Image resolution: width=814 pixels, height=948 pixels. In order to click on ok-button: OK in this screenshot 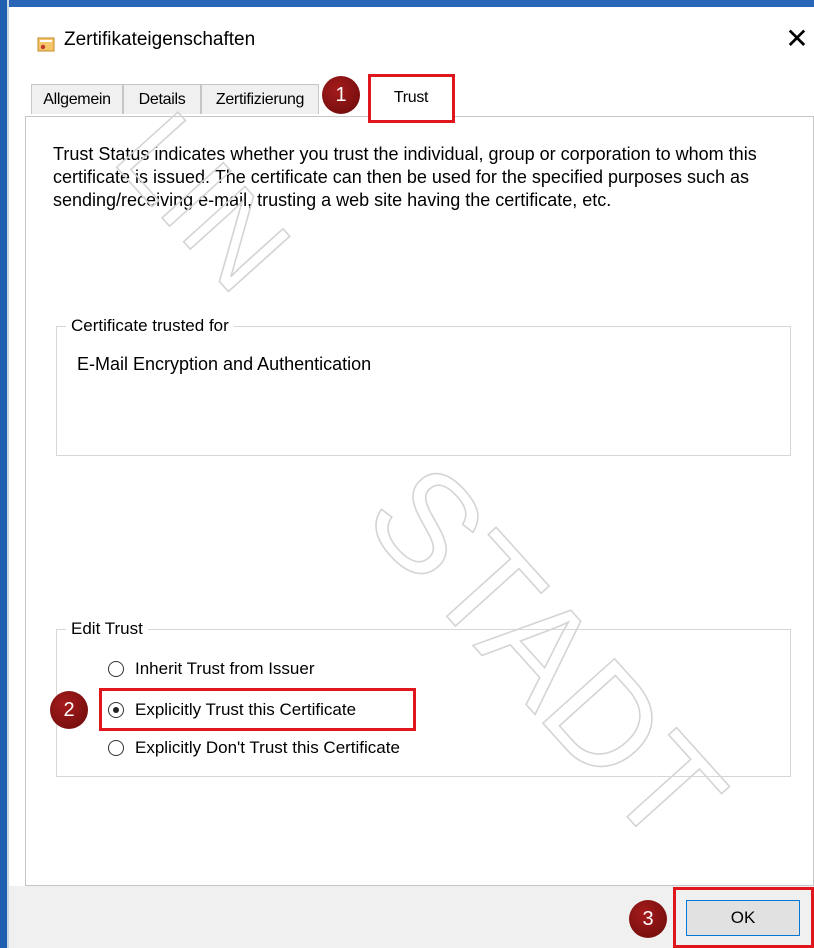, I will do `click(743, 918)`.